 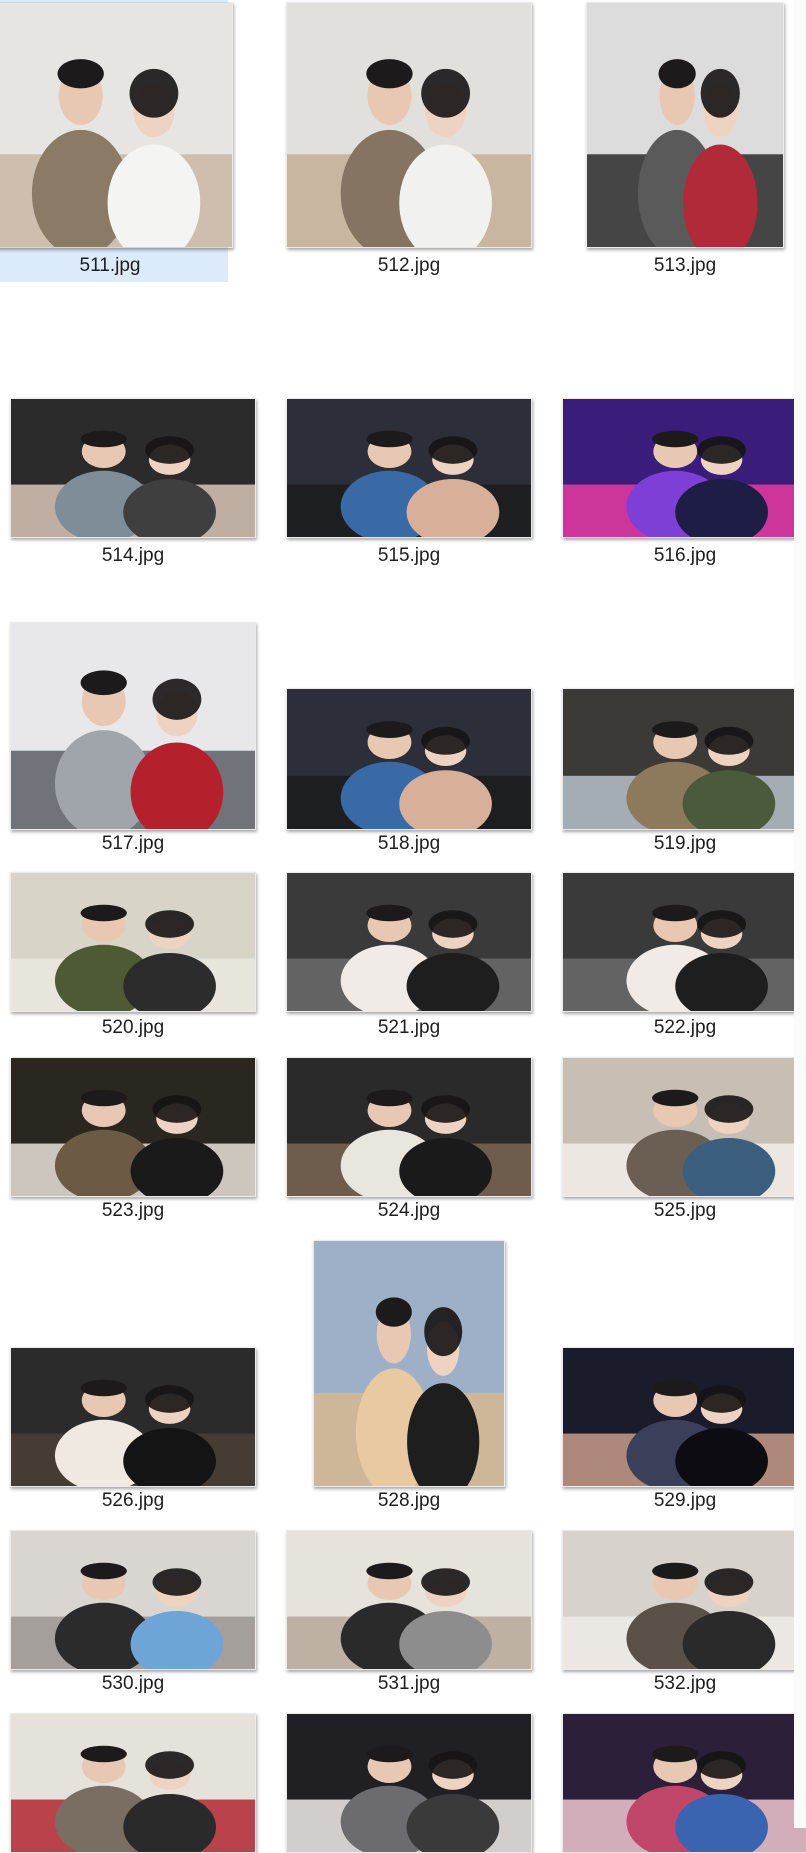 What do you see at coordinates (679, 1211) in the screenshot?
I see `file-name-label: 525.jpg` at bounding box center [679, 1211].